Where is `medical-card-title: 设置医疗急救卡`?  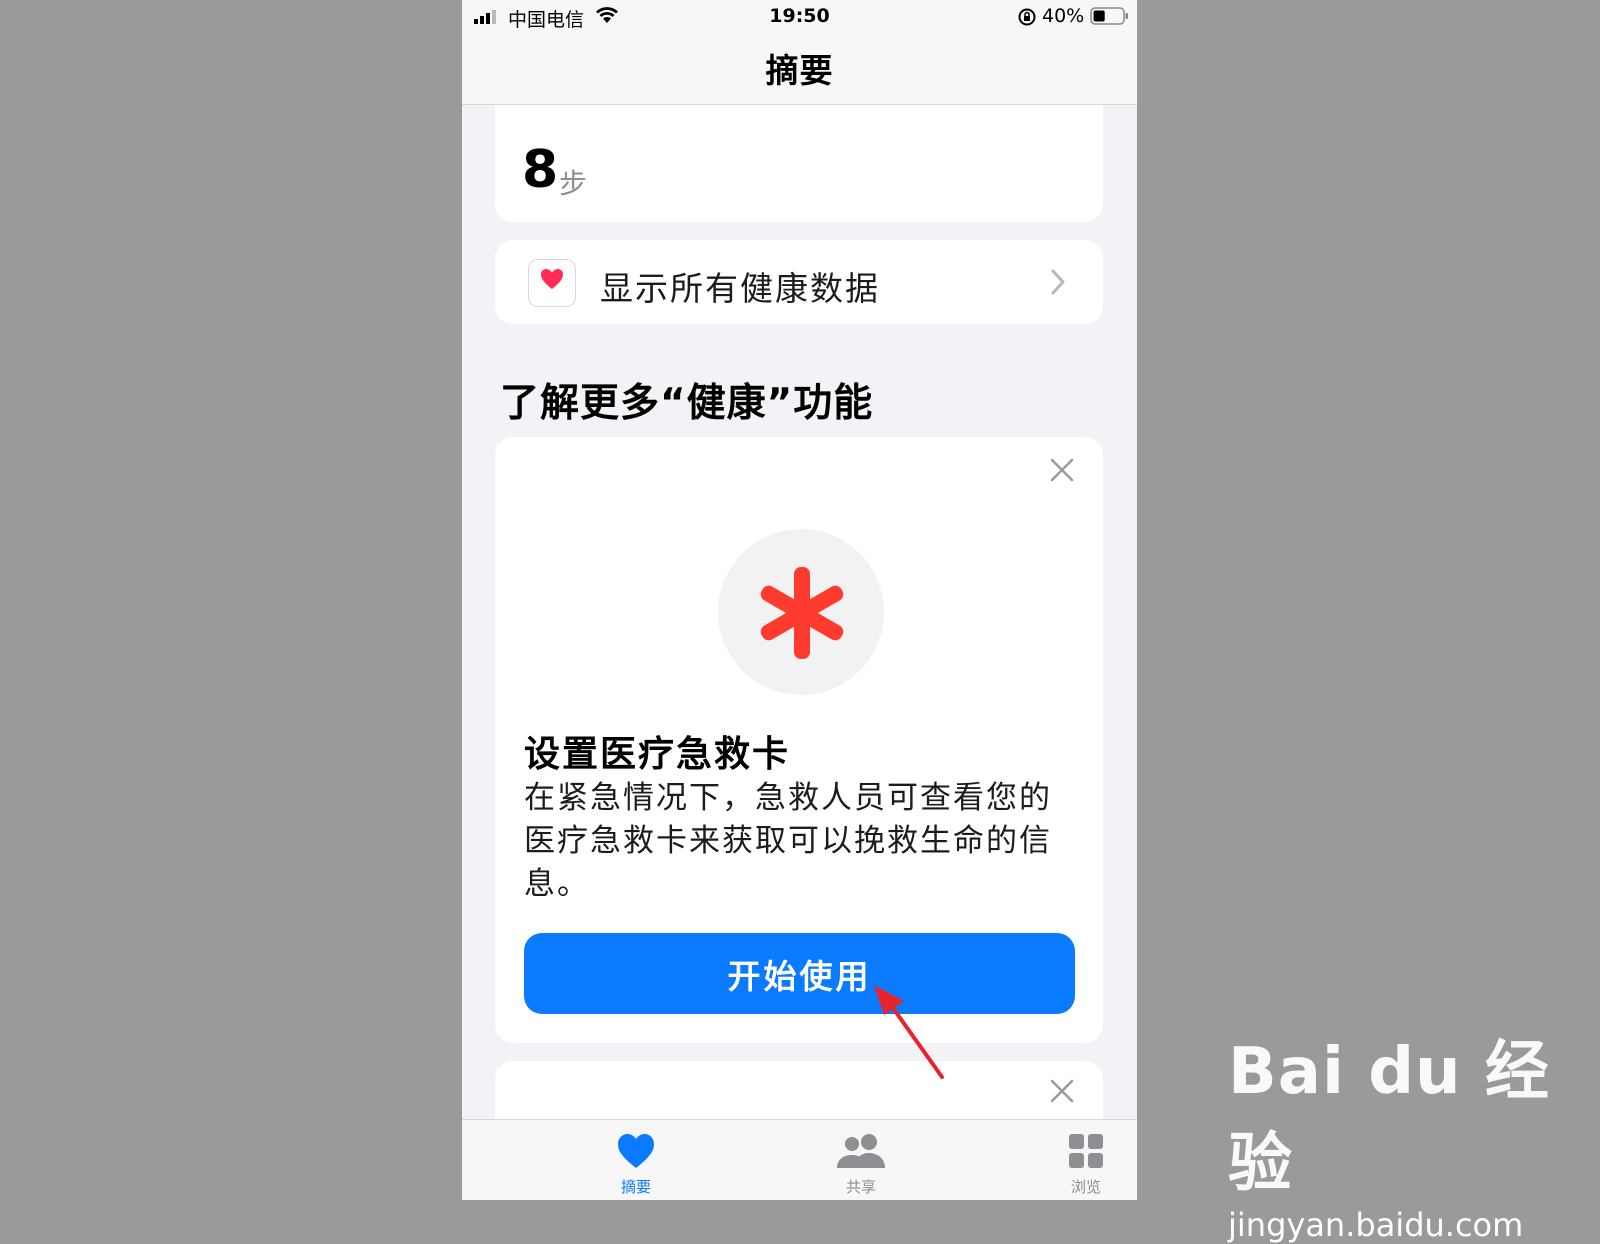
medical-card-title: 设置医疗急救卡 is located at coordinates (657, 754).